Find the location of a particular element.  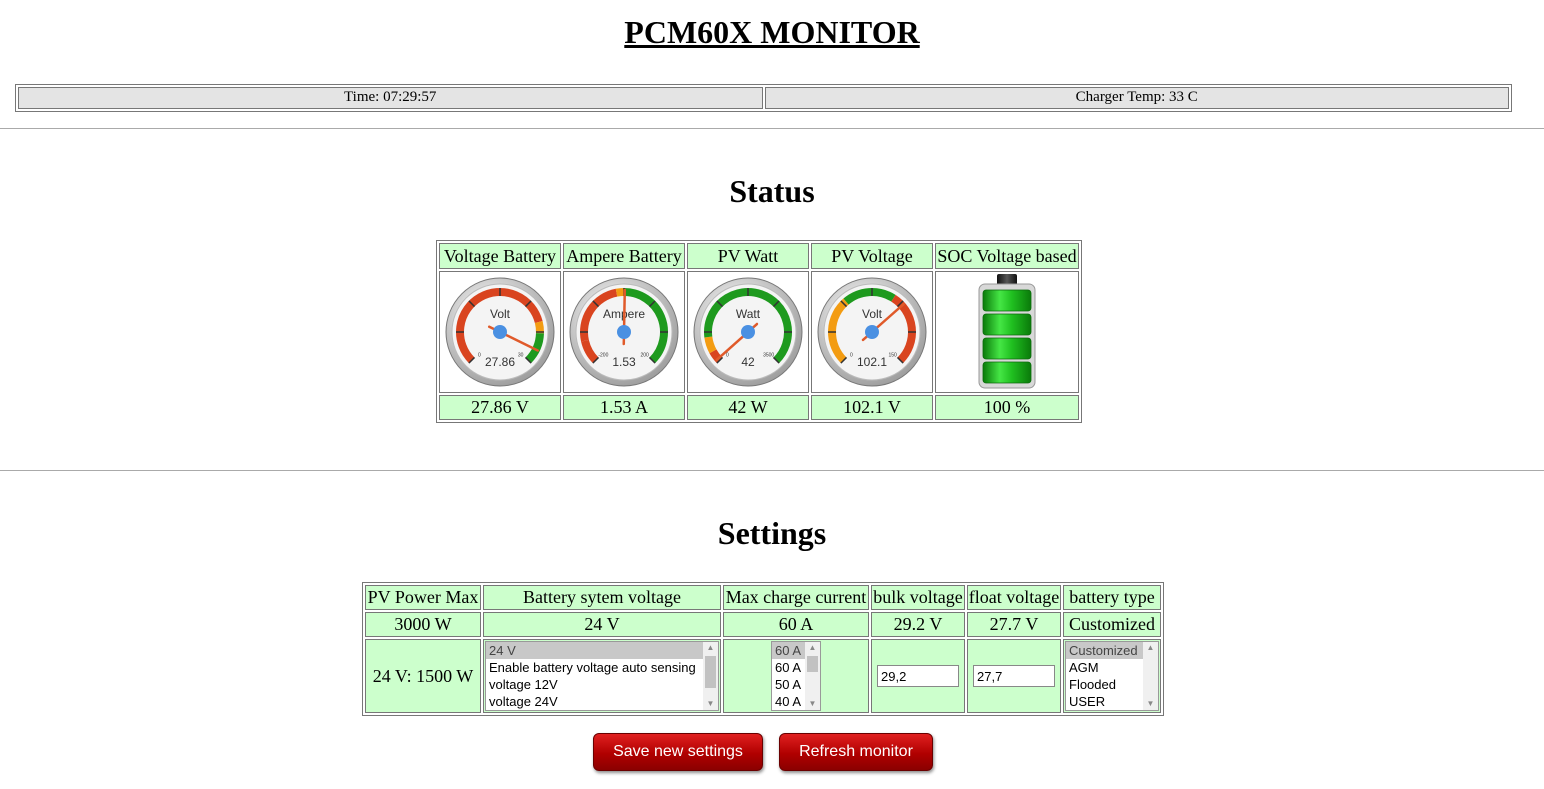

float-voltage-input is located at coordinates (1014, 676).